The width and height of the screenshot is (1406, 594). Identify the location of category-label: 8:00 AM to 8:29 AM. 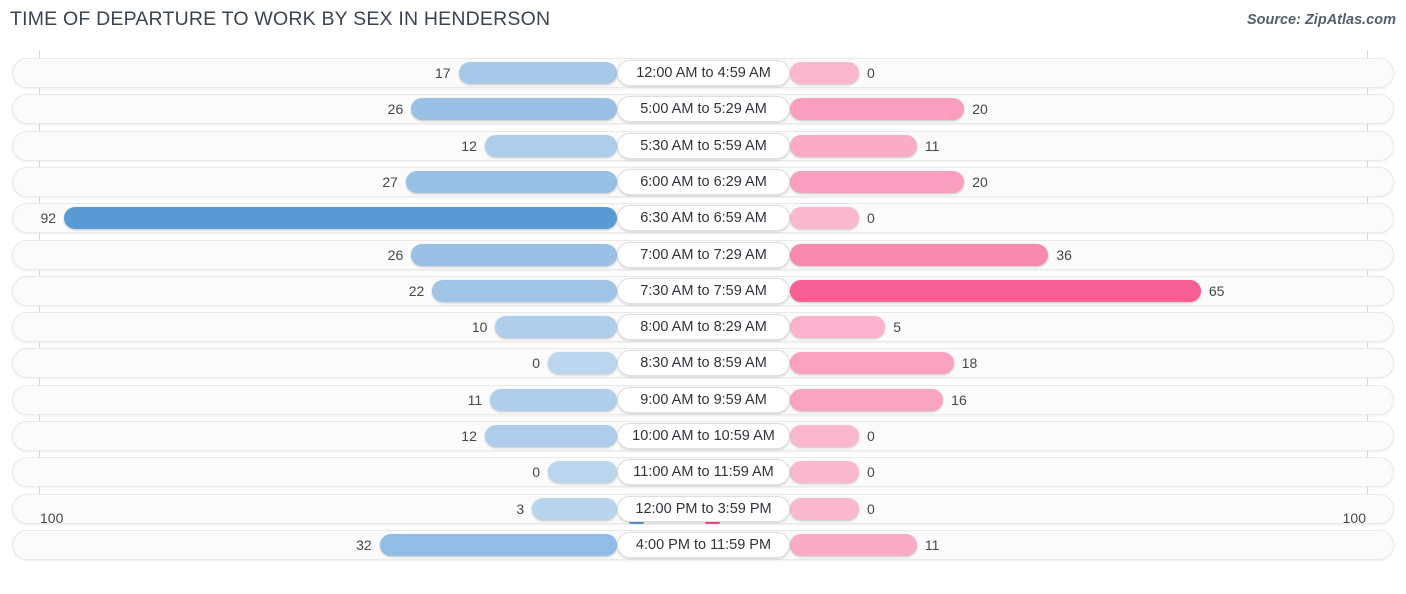
(703, 327).